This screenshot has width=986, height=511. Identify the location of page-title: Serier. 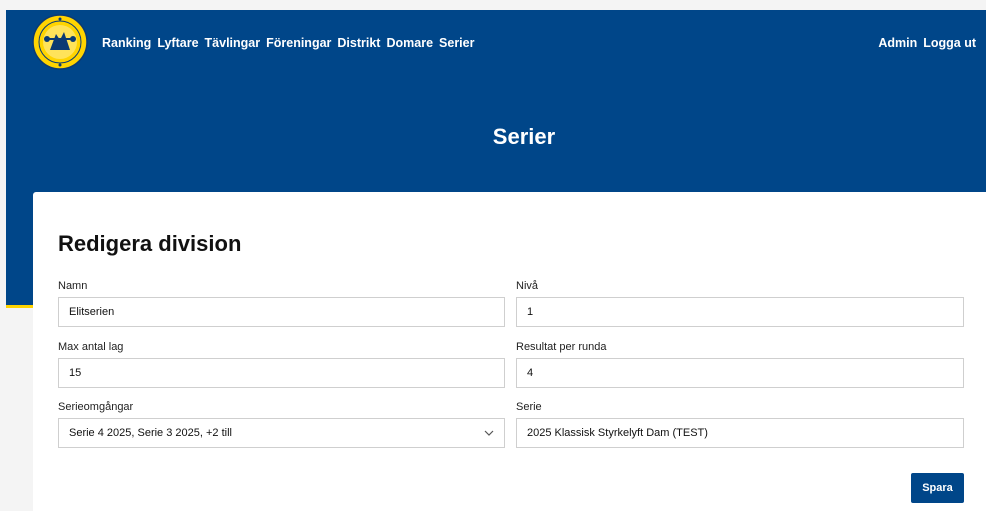
(524, 136).